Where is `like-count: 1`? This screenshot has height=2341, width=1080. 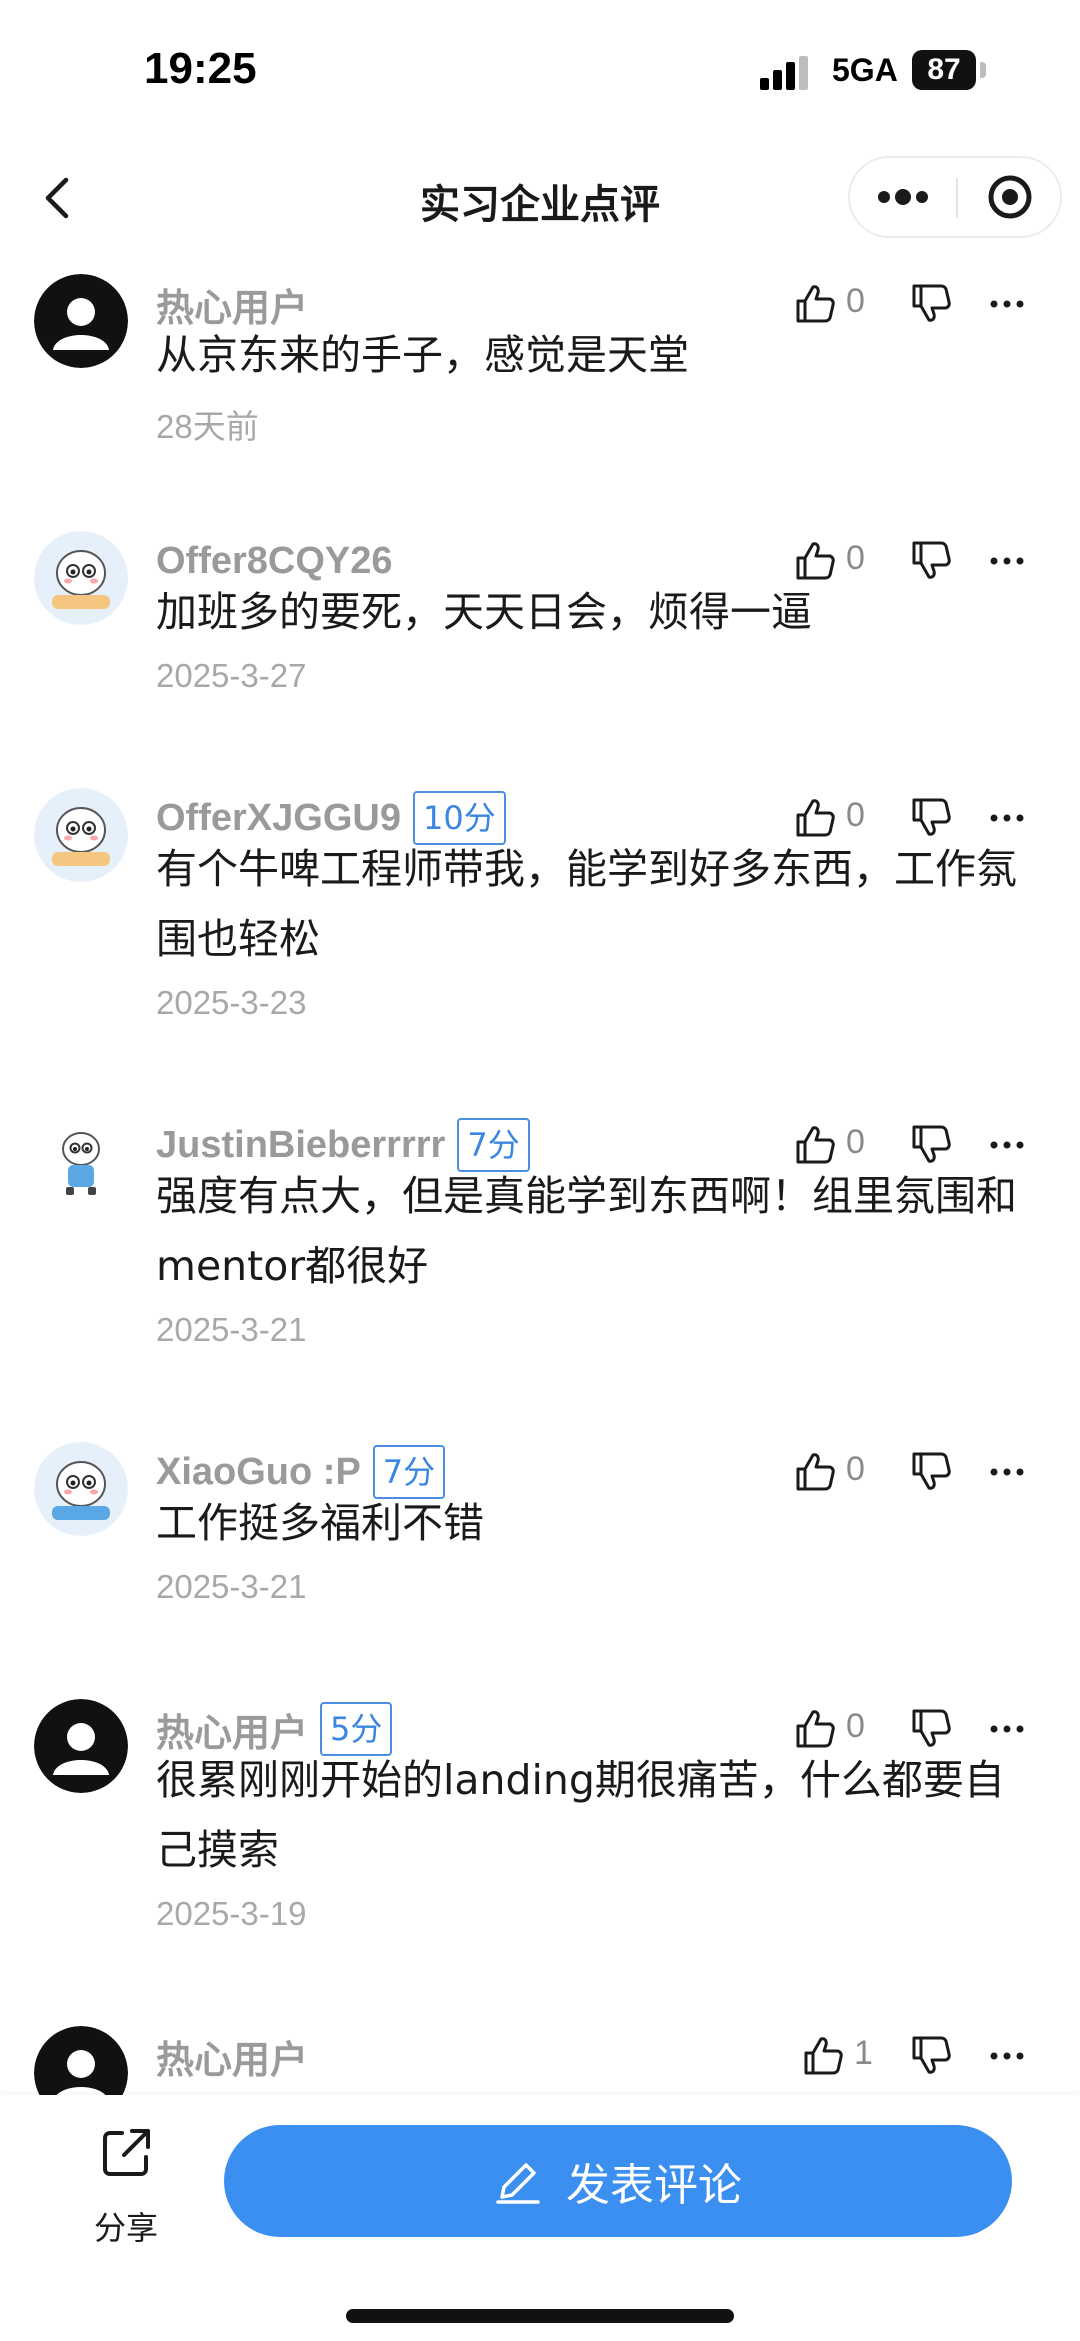
like-count: 1 is located at coordinates (863, 2053).